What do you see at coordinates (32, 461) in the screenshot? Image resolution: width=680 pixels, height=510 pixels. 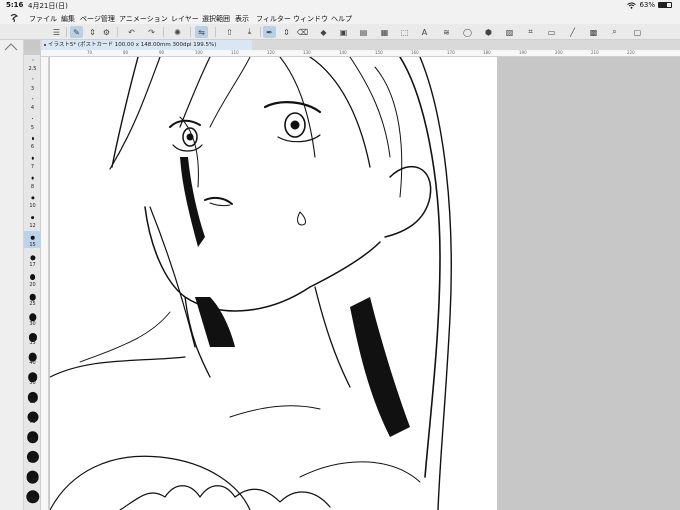 I see `brush-size-label: 100` at bounding box center [32, 461].